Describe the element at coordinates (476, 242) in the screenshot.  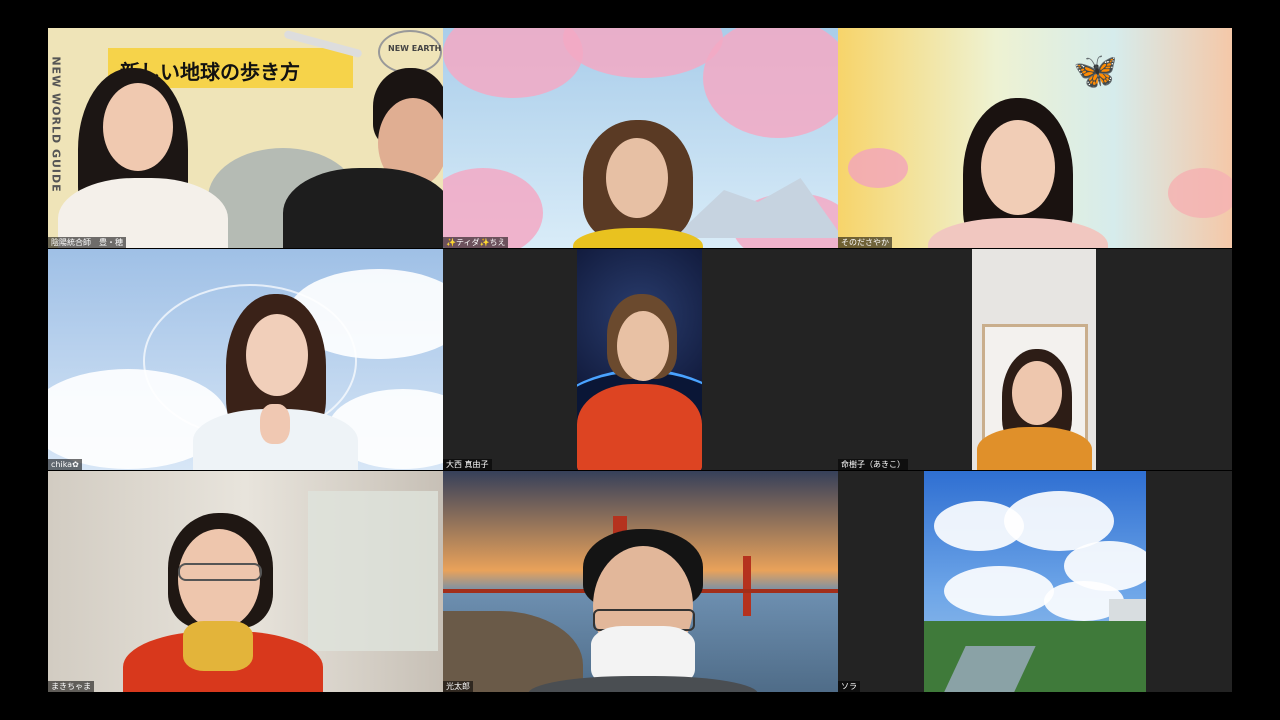
I see `participant-name-label: ✨ティダ✨ちえ` at that location.